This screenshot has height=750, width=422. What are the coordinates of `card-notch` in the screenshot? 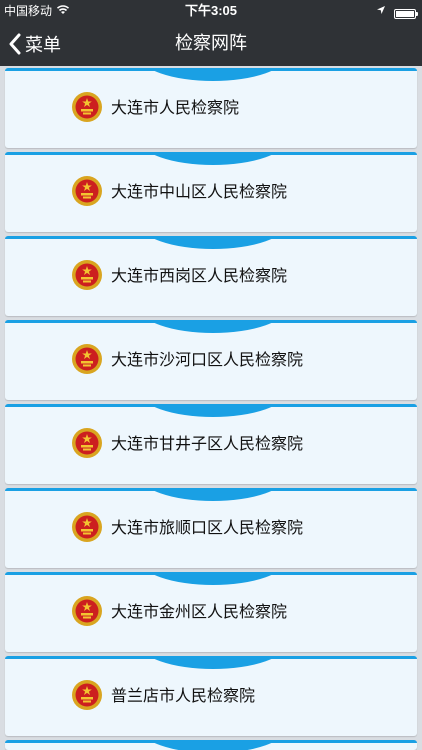 It's located at (213, 746).